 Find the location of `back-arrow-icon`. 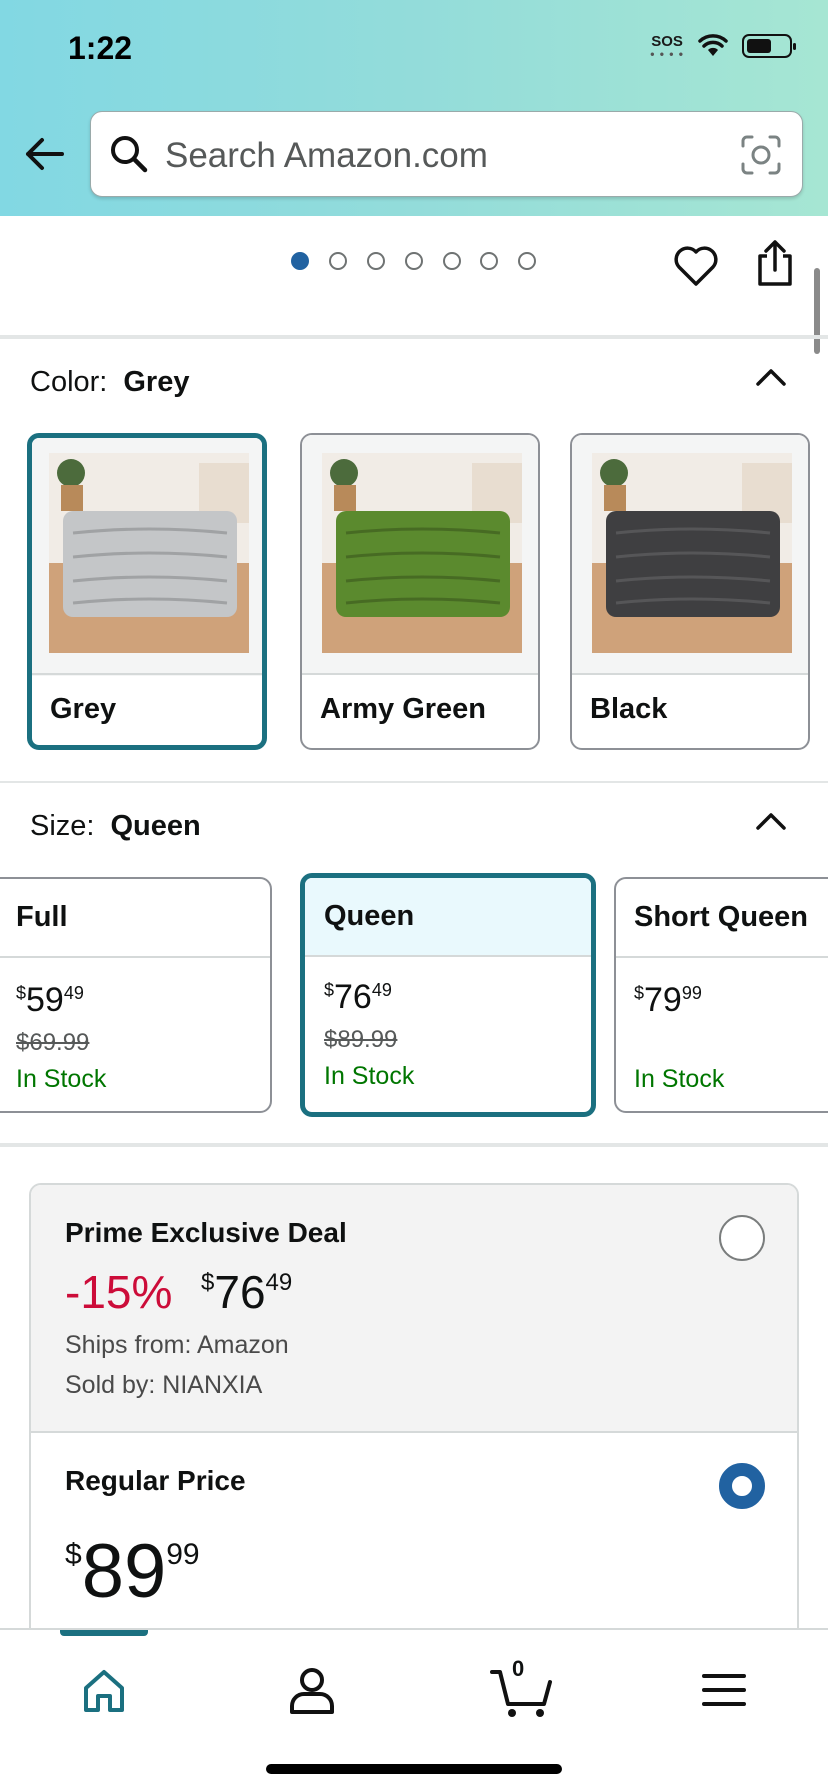

back-arrow-icon is located at coordinates (44, 154).